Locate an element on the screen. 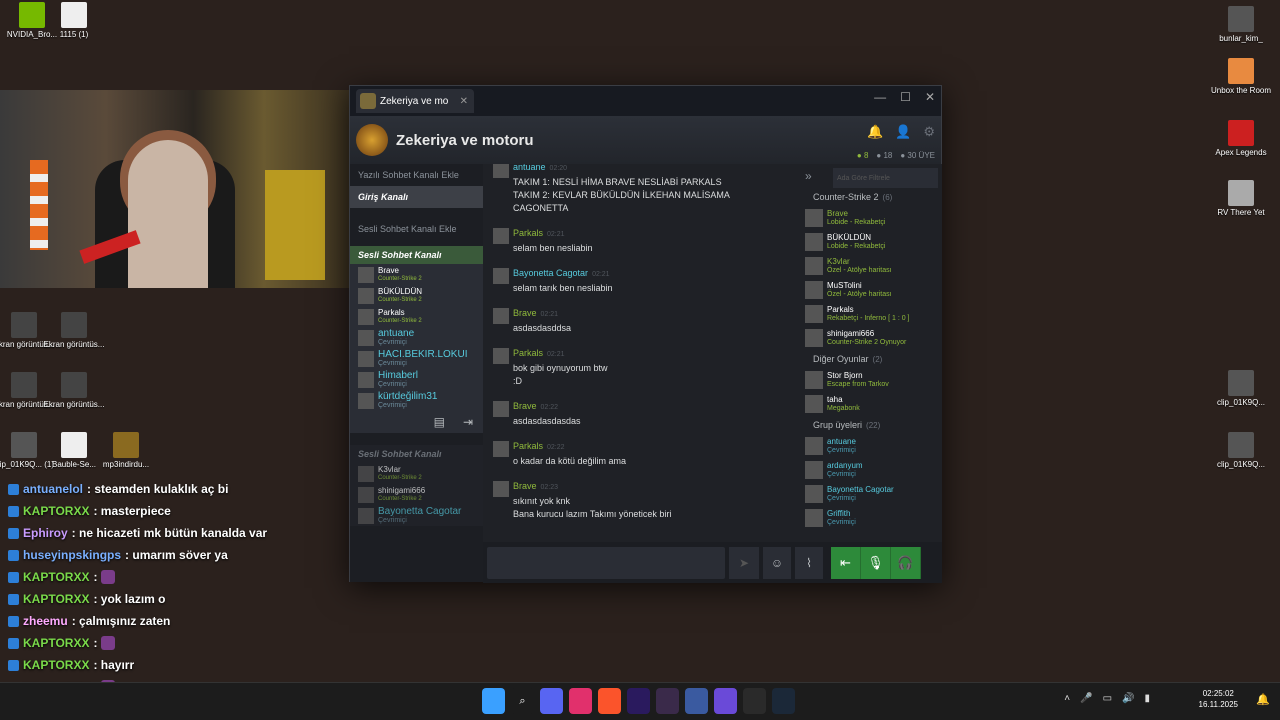  author-avatar is located at coordinates (501, 171).